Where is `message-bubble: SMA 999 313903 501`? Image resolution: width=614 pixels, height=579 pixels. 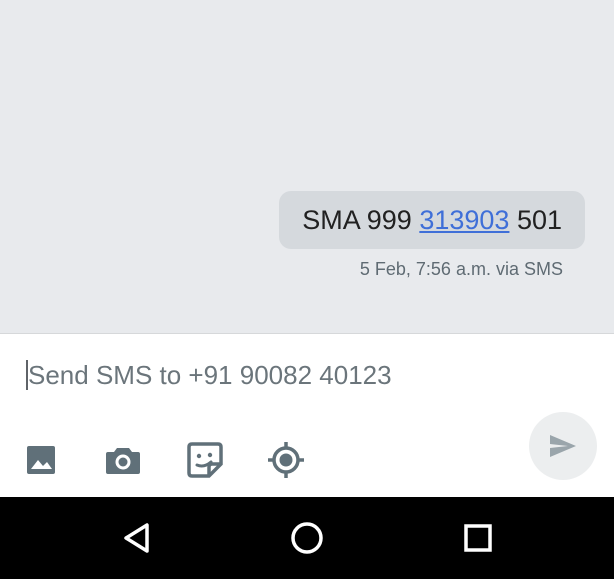
message-bubble: SMA 999 313903 501 is located at coordinates (432, 220).